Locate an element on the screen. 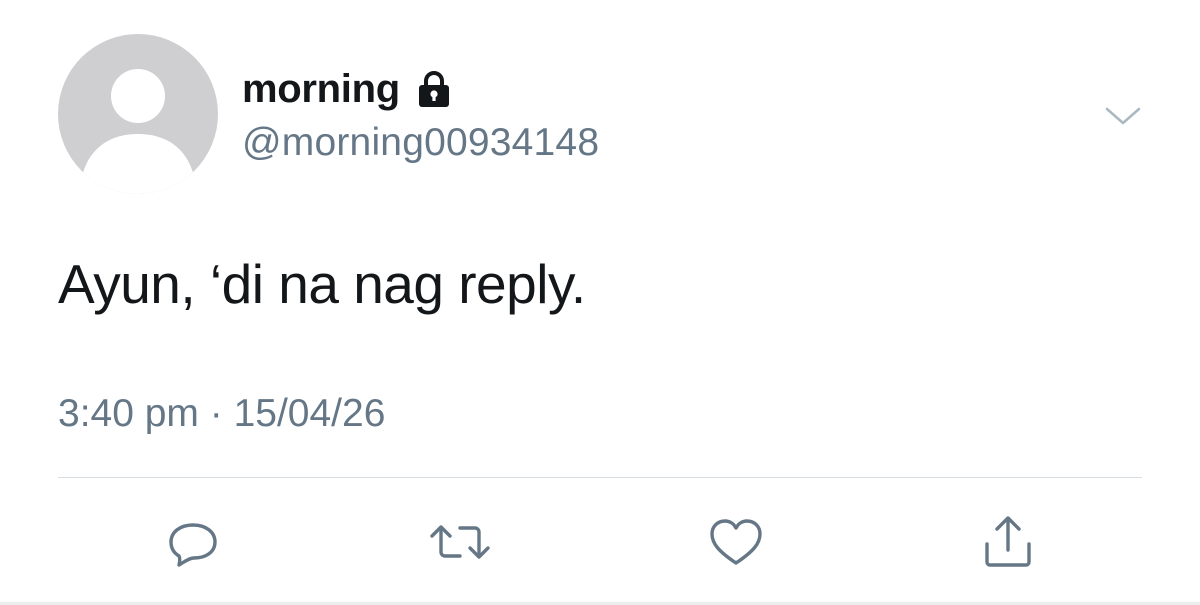 The image size is (1200, 605). chevron-down-icon is located at coordinates (1123, 116).